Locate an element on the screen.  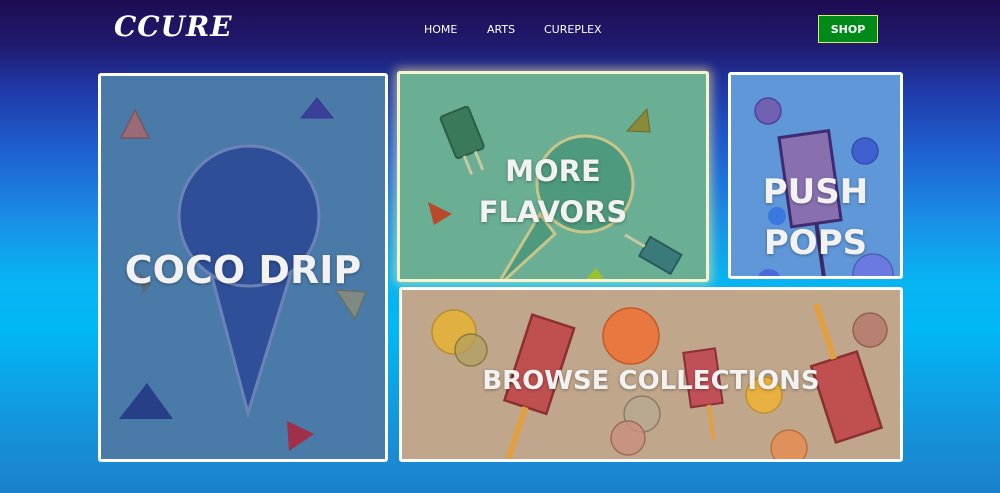
pushpop-shape is located at coordinates (810, 179).